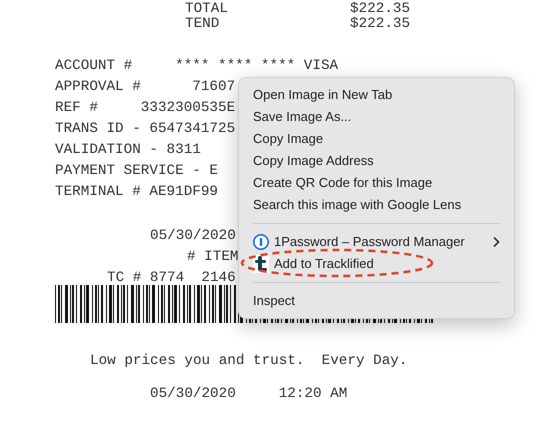 This screenshot has width=549, height=421. What do you see at coordinates (376, 139) in the screenshot?
I see `menu-item: Copy Image` at bounding box center [376, 139].